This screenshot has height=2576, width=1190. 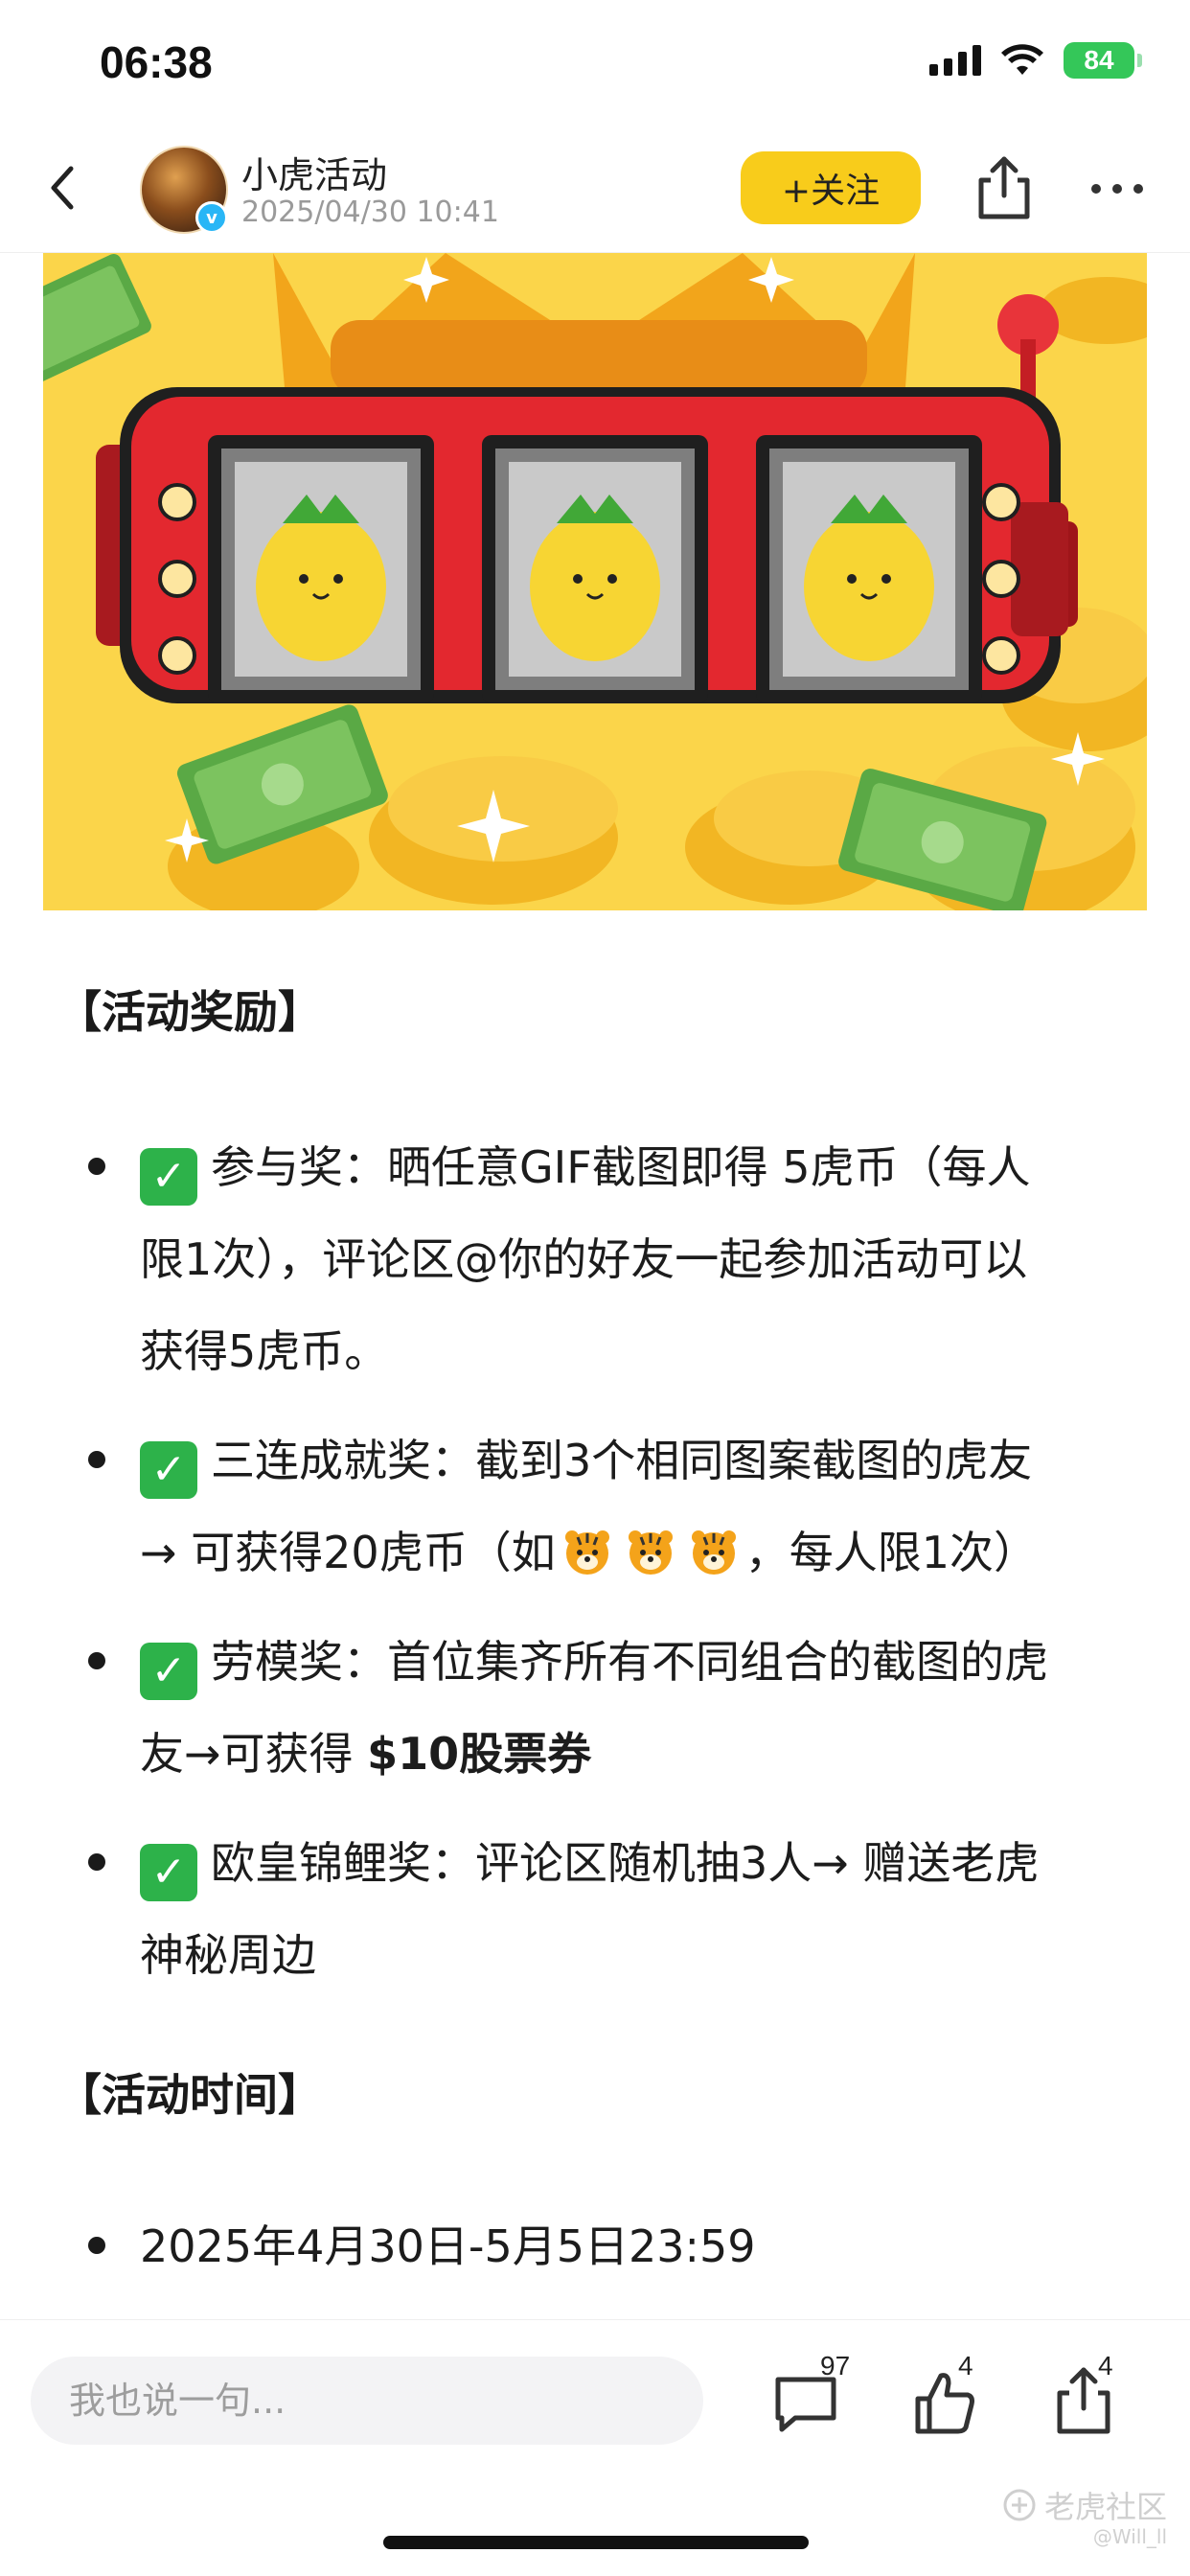 What do you see at coordinates (264, 1351) in the screenshot?
I see `reward-text-line: 获得5虎币。` at bounding box center [264, 1351].